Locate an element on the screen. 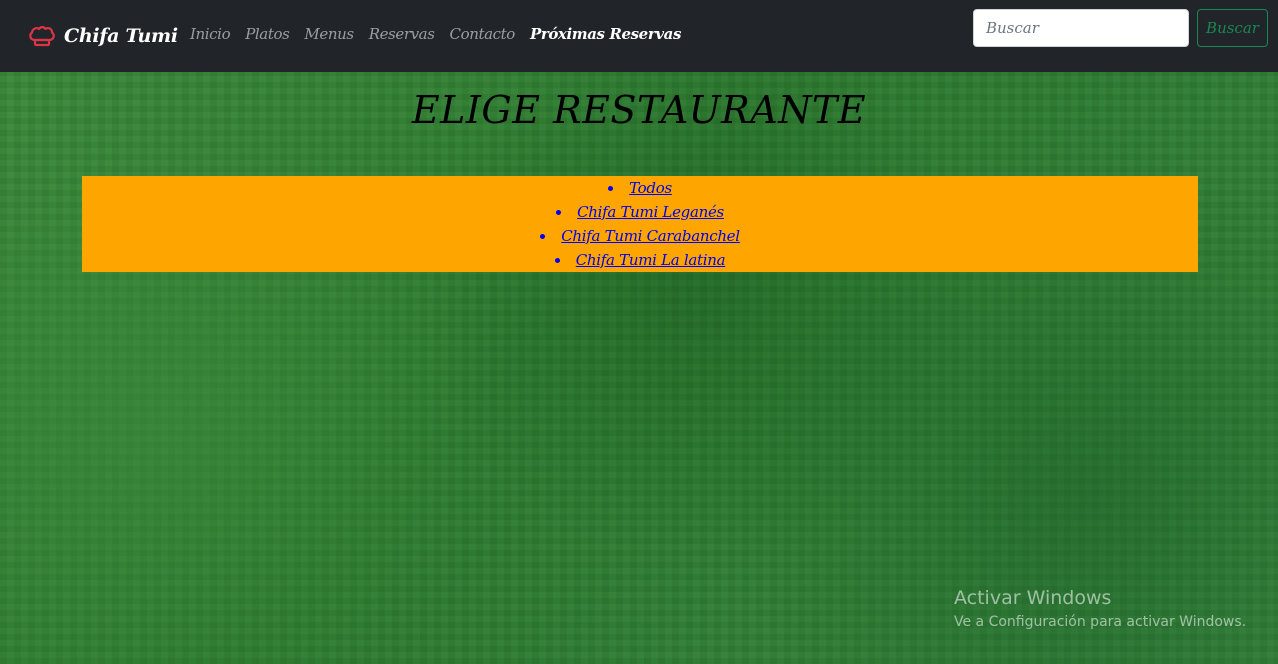 Image resolution: width=1278 pixels, height=664 pixels. list-item: Chifa Tumi Carabanchel is located at coordinates (640, 236).